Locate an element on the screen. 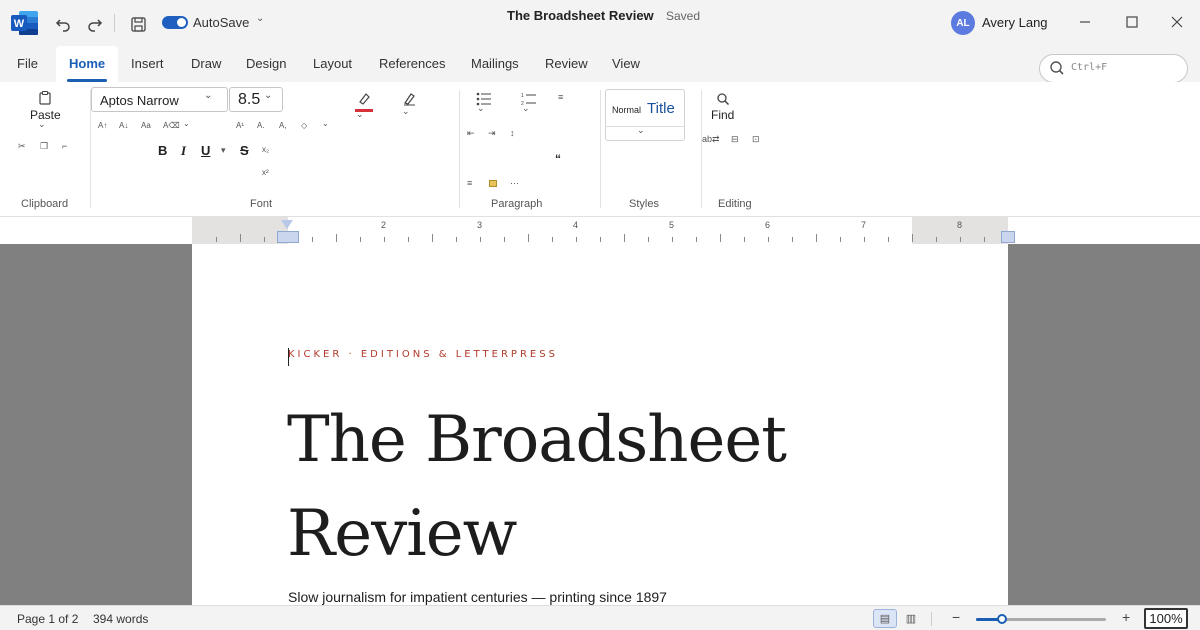 The image size is (1200, 630). strikethrough-button: S is located at coordinates (244, 150).